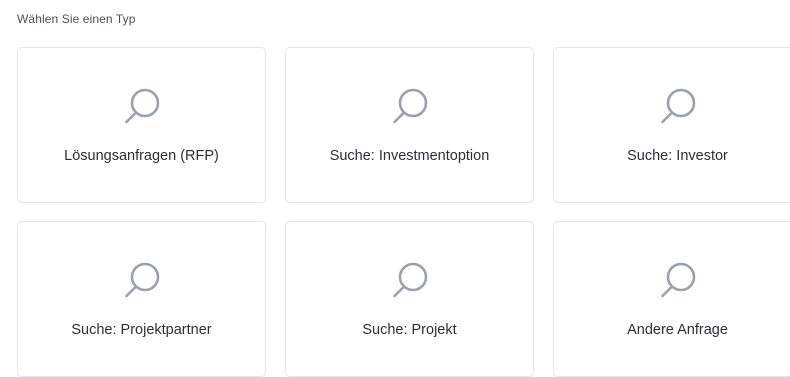 The image size is (790, 377). I want to click on type-card-label: Lösungsanfragen (RFP), so click(141, 156).